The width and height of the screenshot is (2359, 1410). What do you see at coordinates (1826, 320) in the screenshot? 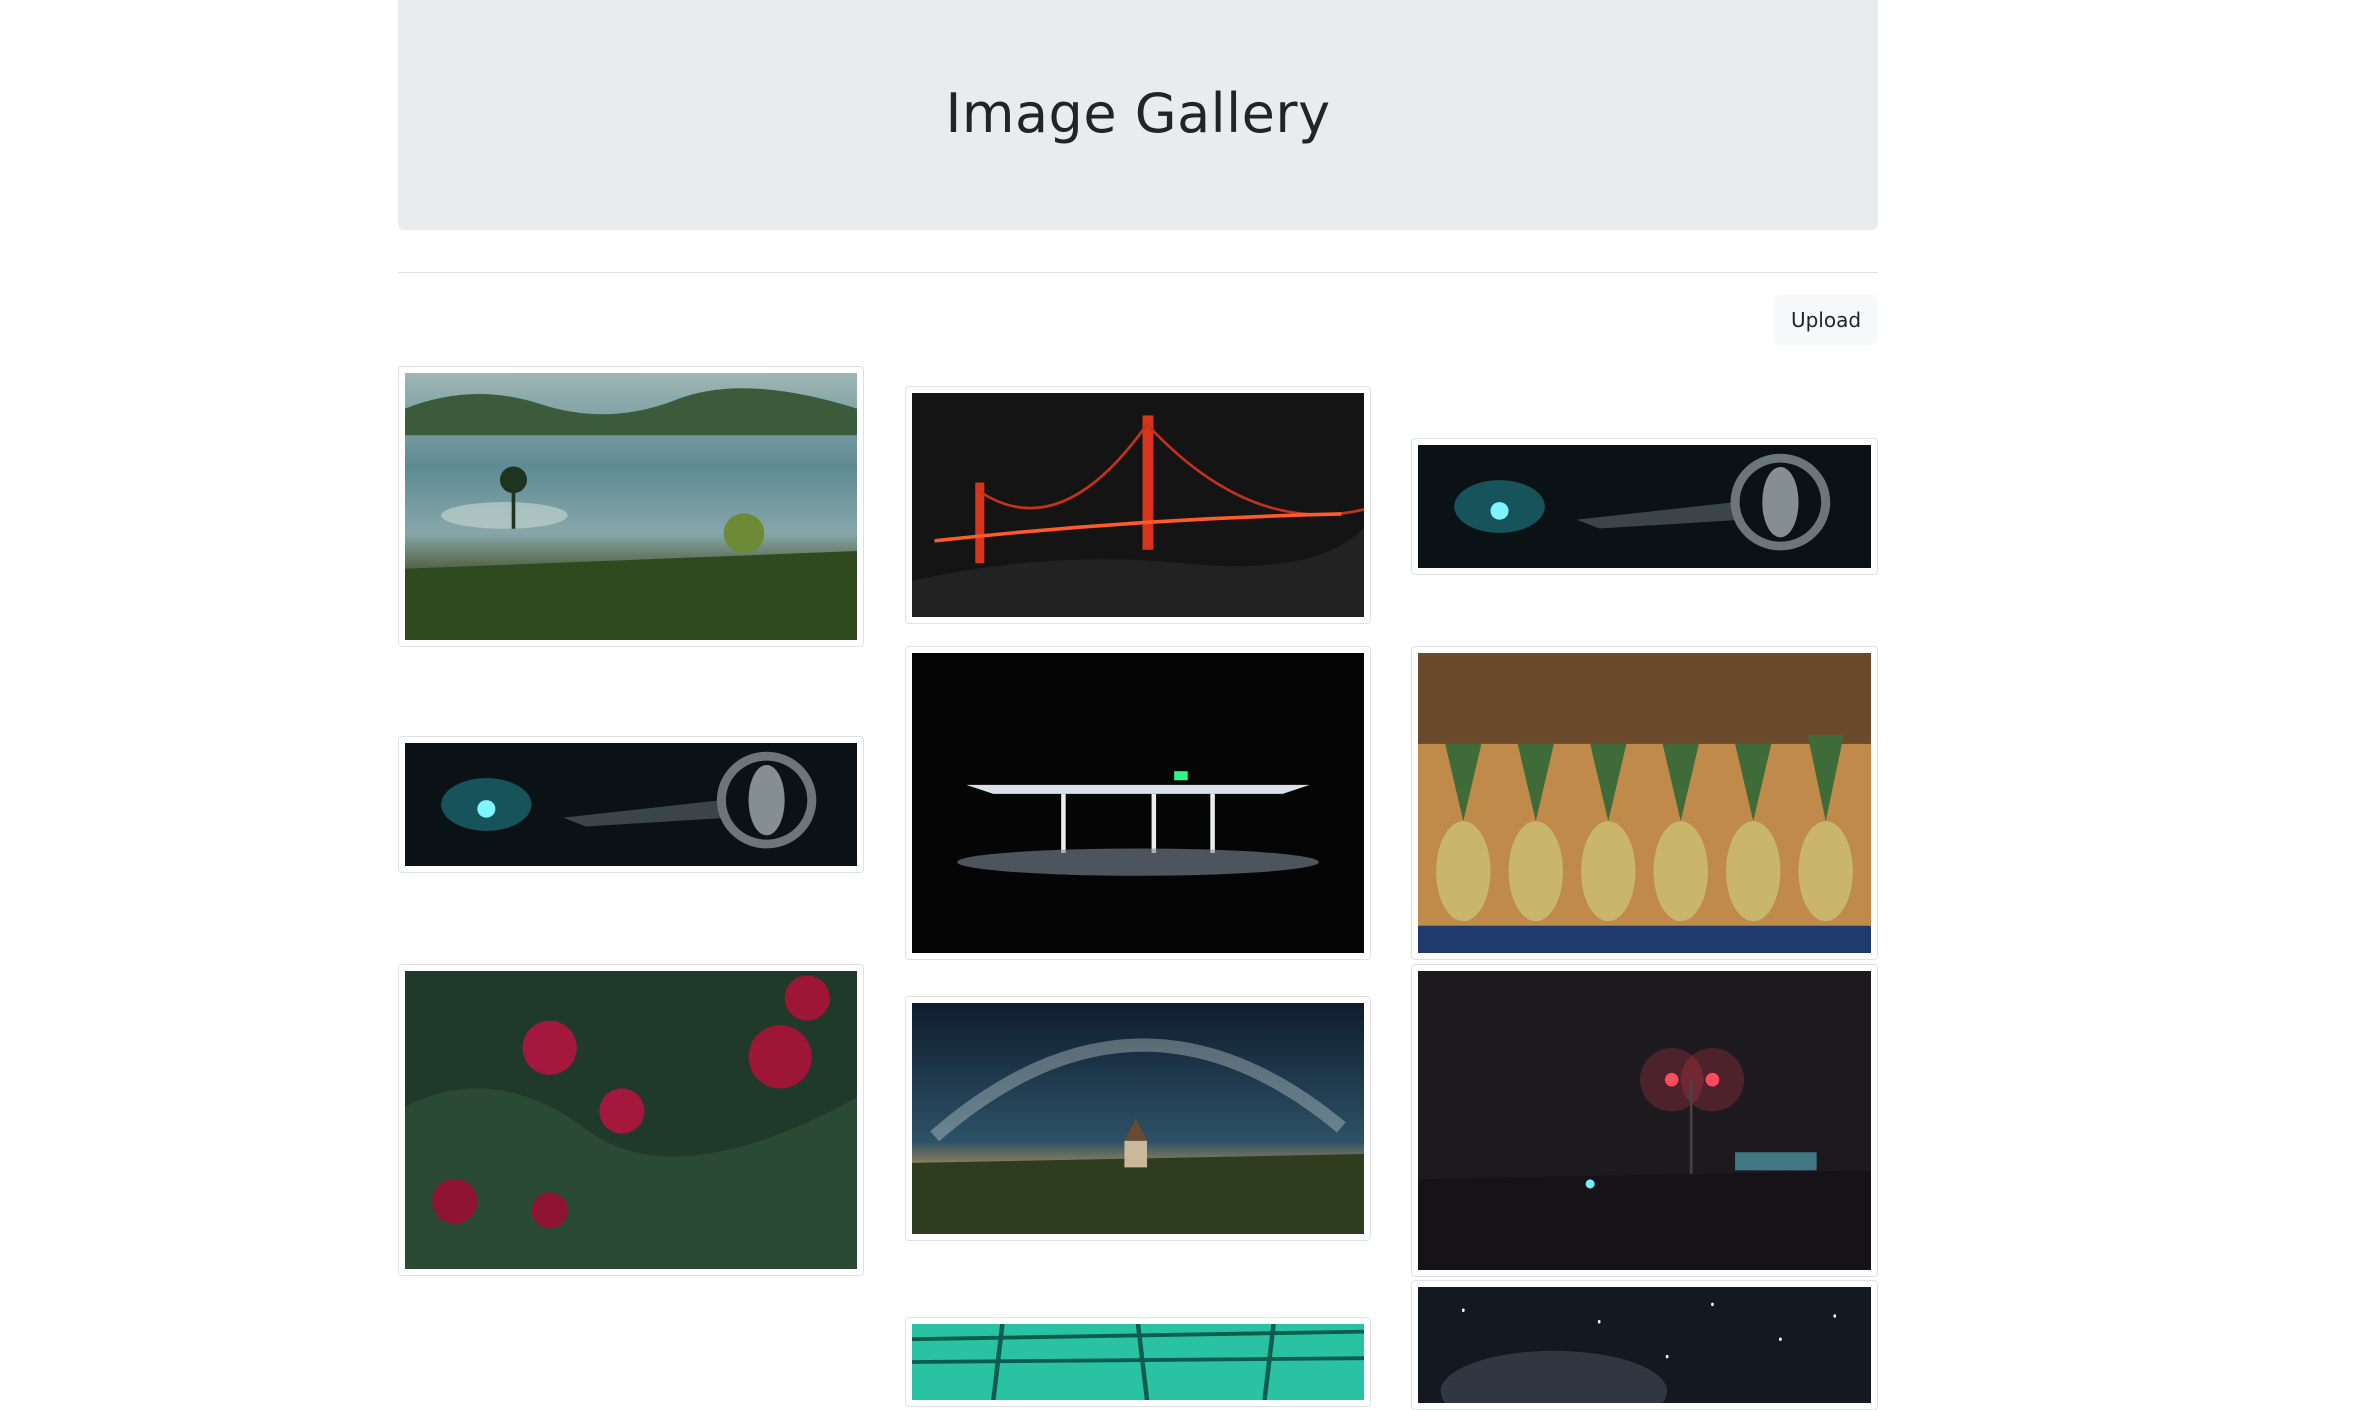
I see `upload-button: Upload` at bounding box center [1826, 320].